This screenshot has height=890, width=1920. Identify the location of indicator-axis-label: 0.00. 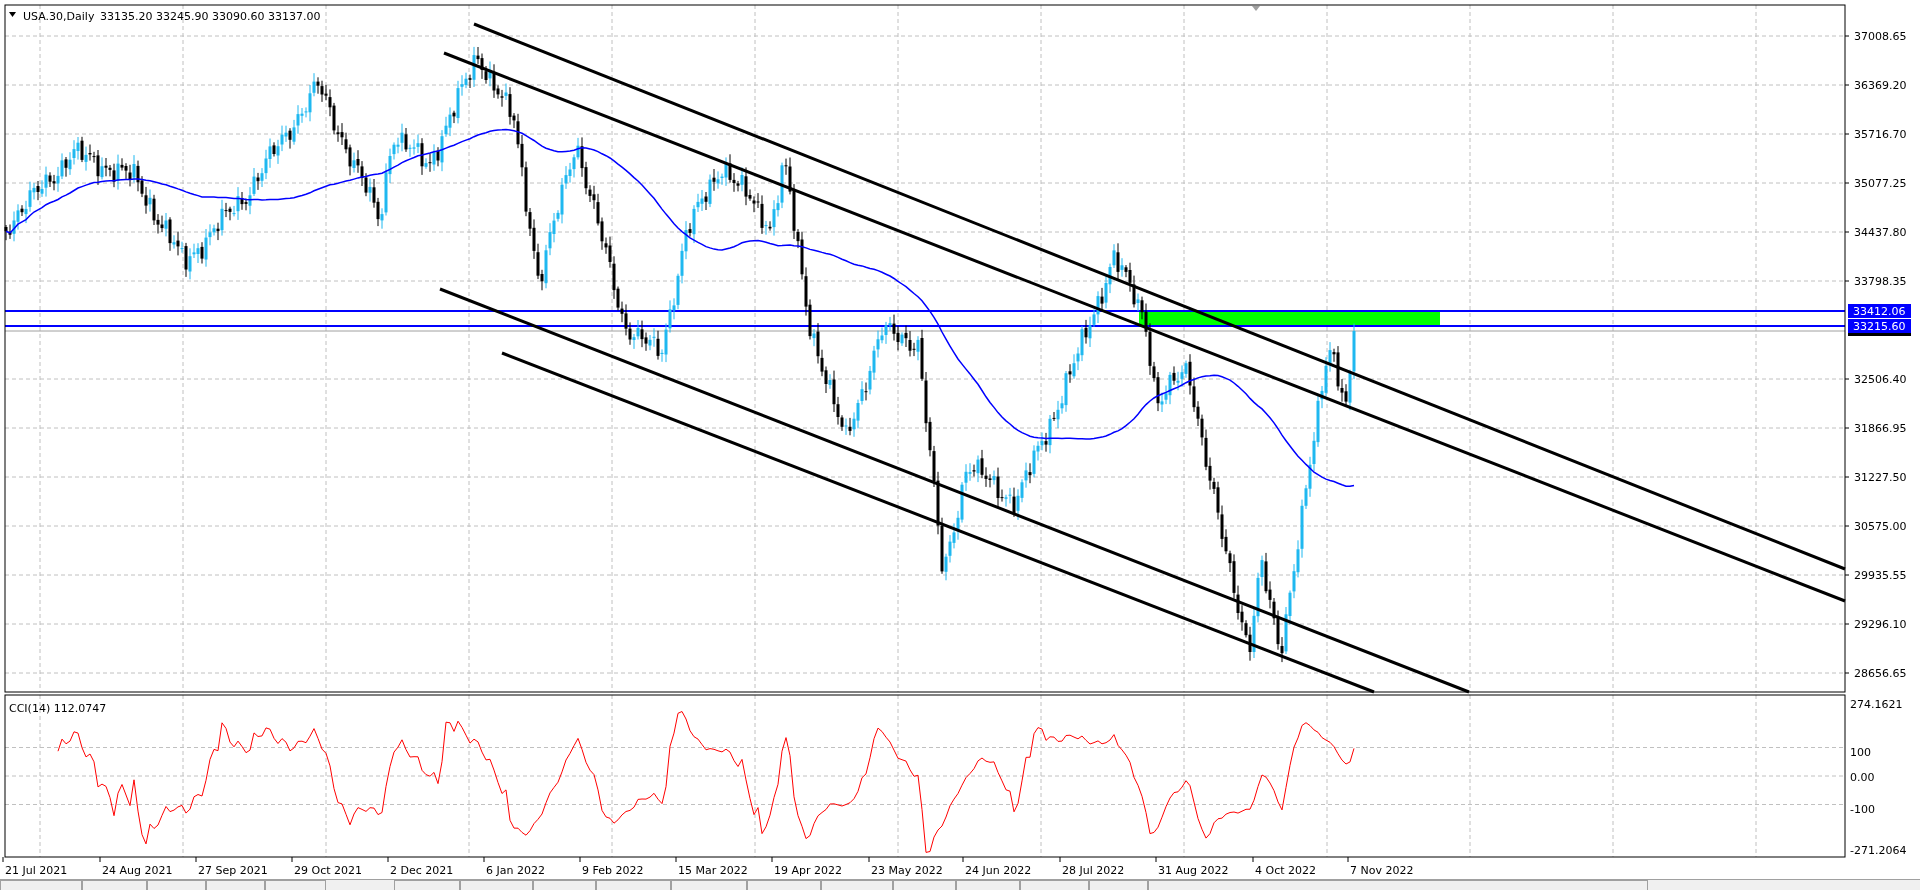
(1862, 777).